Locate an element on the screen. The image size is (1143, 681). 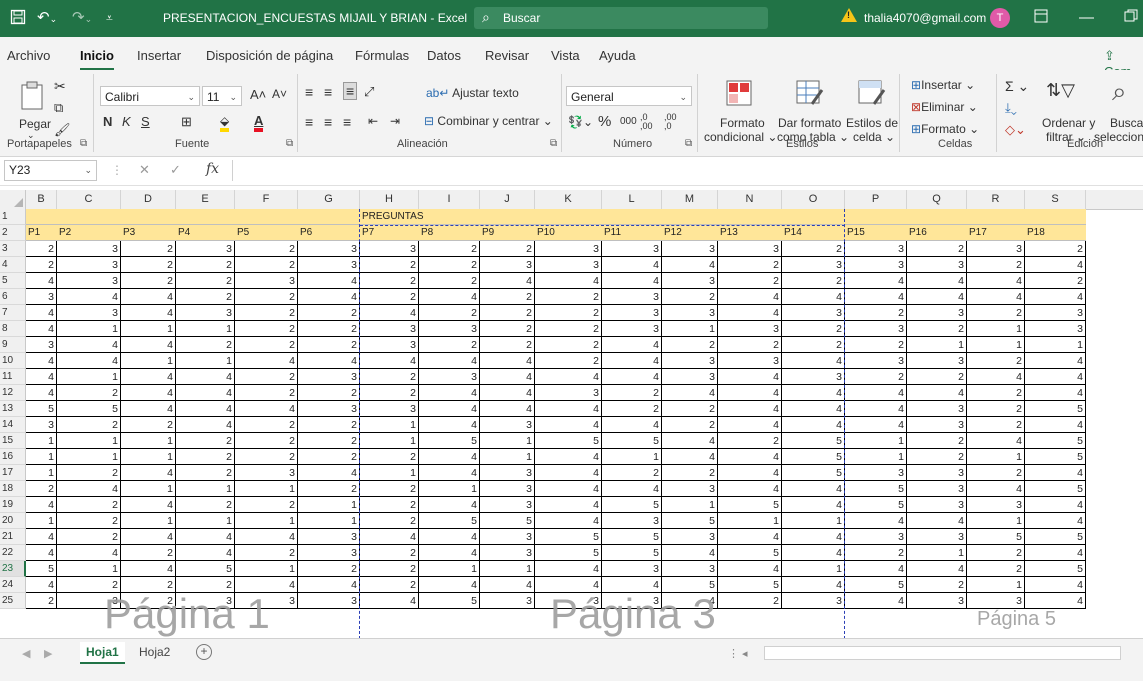
row-header: 25 is located at coordinates (13, 601).